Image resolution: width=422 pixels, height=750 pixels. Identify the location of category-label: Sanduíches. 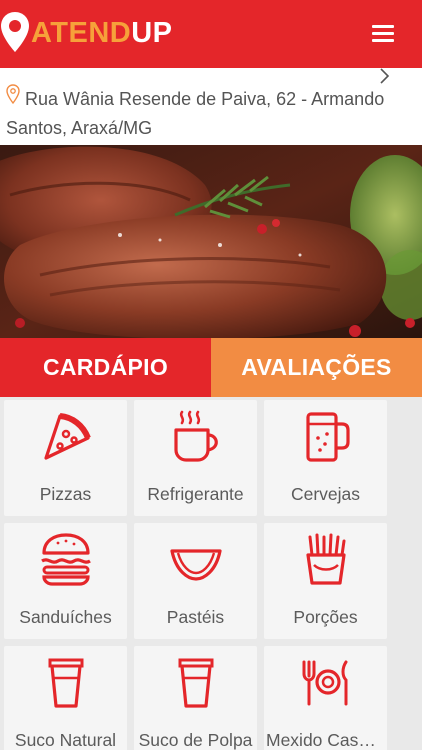
(65, 617).